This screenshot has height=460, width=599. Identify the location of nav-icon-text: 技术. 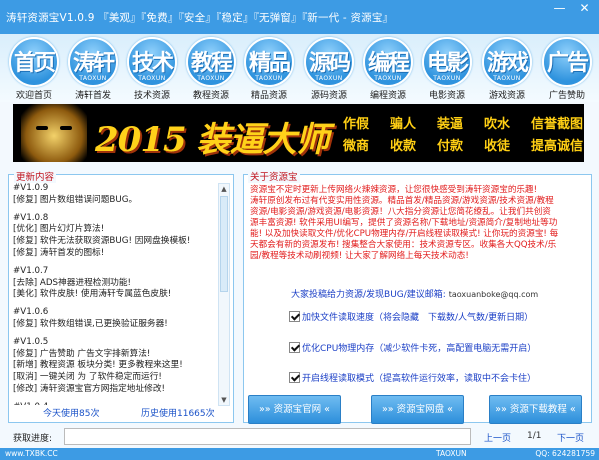
(152, 63).